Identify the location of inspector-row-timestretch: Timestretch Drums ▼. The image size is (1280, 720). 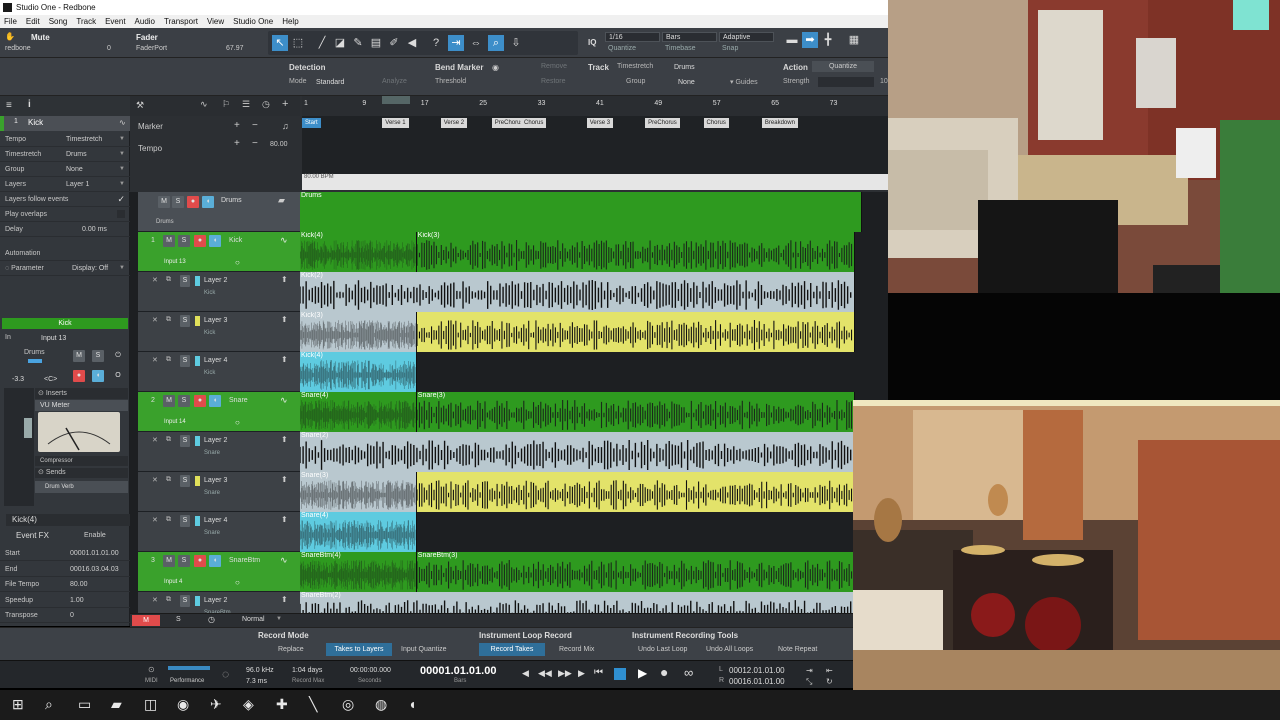
(65, 154).